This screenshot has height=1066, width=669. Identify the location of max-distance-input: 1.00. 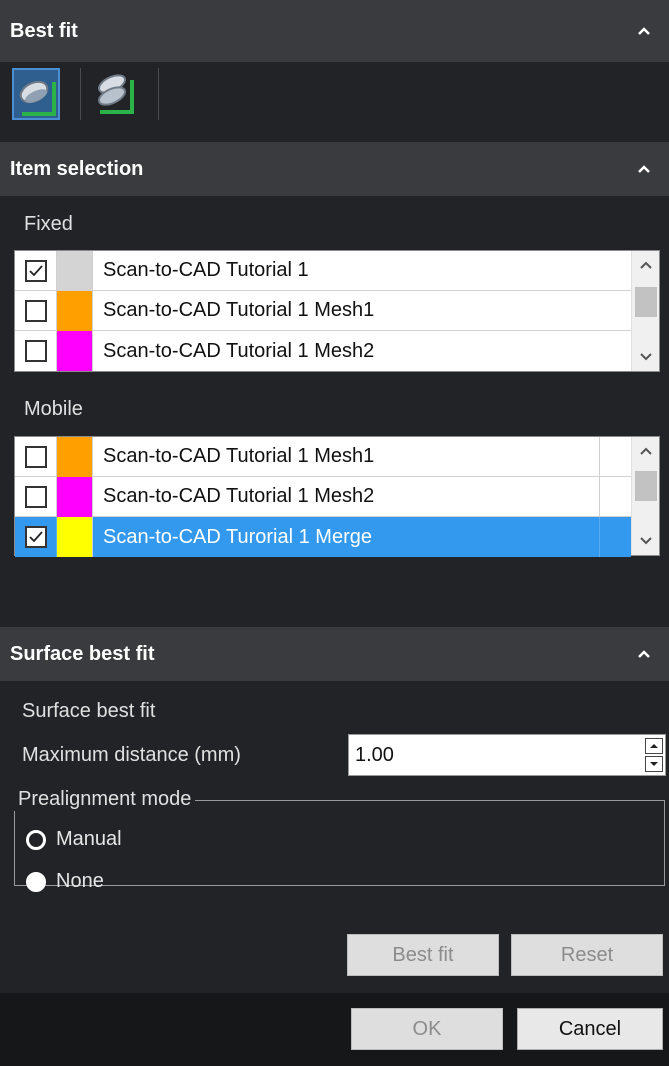
(507, 755).